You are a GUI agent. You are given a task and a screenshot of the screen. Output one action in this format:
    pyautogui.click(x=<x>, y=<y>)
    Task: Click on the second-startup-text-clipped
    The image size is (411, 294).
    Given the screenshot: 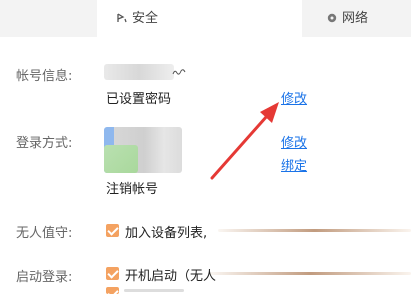 What is the action you would take?
    pyautogui.click(x=154, y=290)
    